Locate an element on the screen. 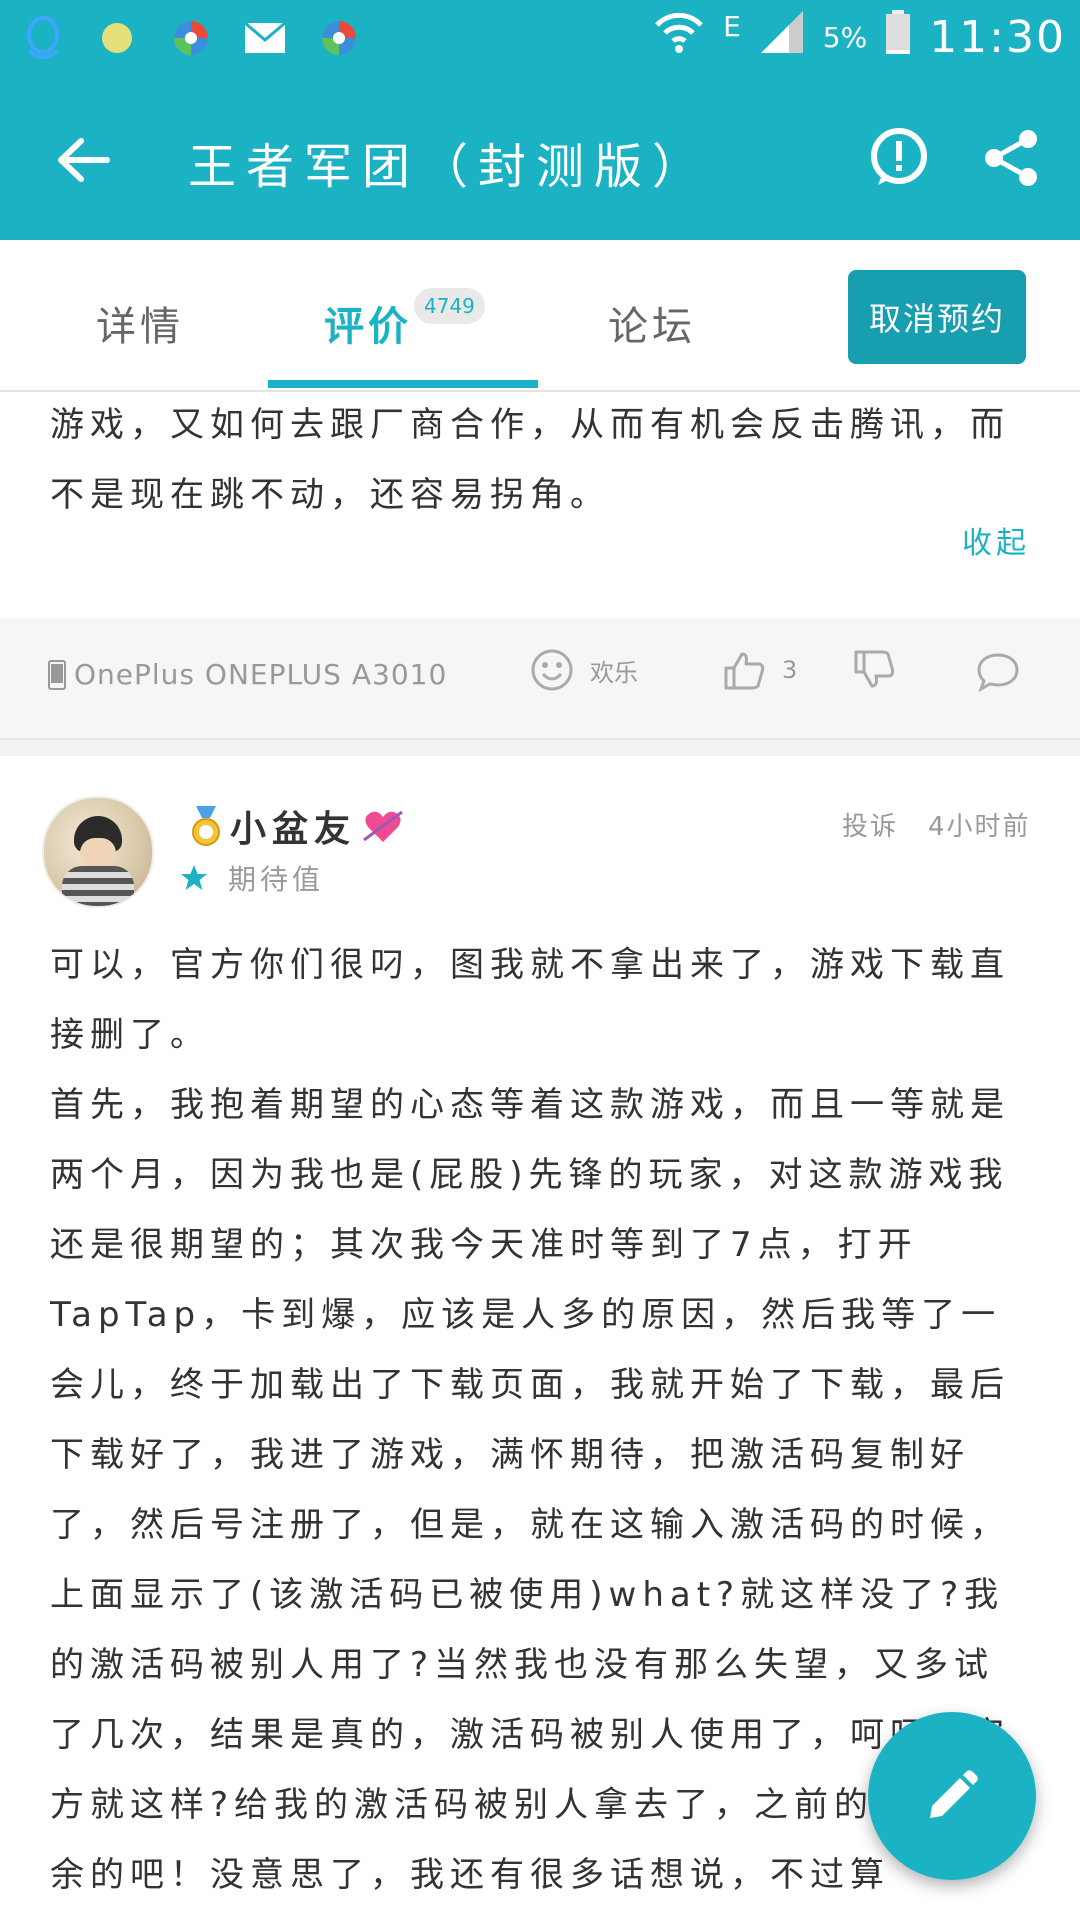 The width and height of the screenshot is (1080, 1920). section-divider is located at coordinates (540, 748).